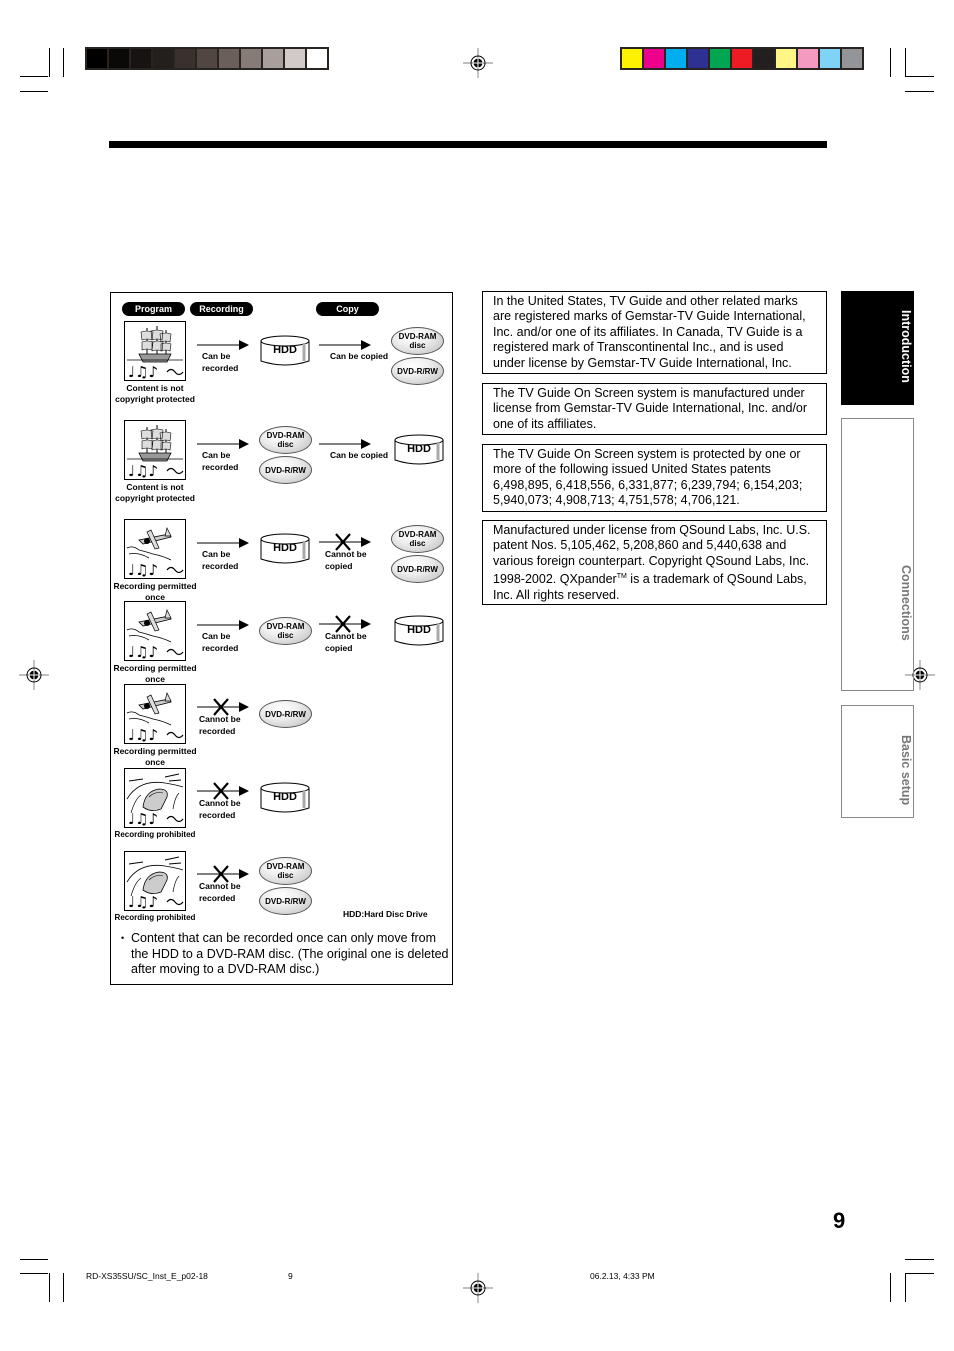 This screenshot has height=1351, width=954. I want to click on header-copy: Copy, so click(347, 309).